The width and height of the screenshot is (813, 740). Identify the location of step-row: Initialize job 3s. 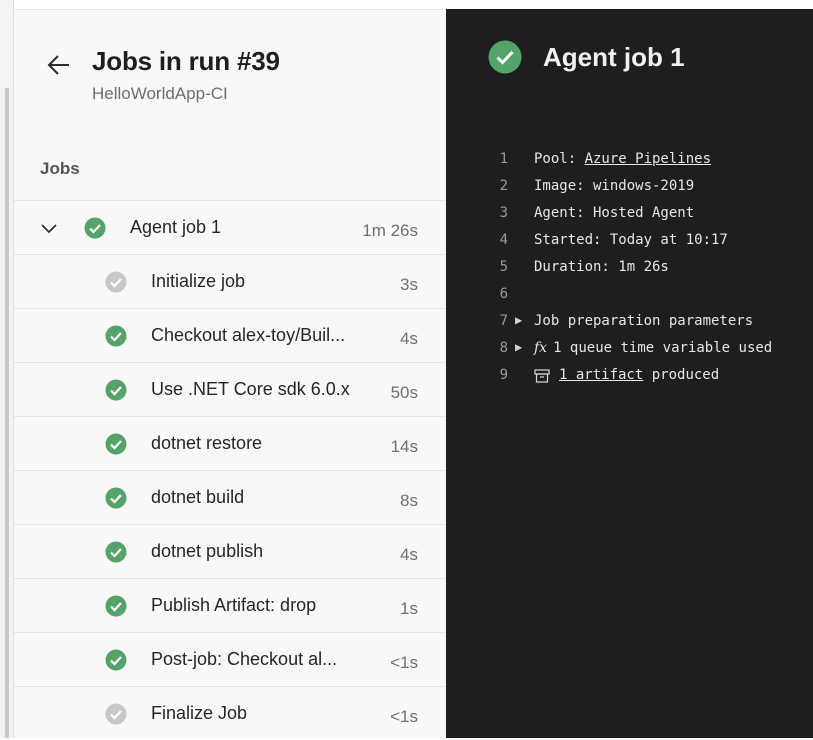
(230, 281).